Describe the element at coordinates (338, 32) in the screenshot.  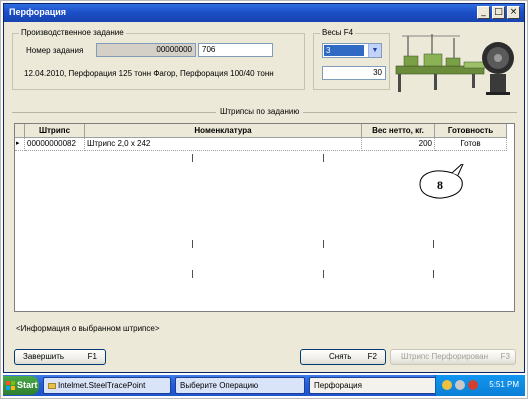
I see `scales-group-label: Весы F4` at that location.